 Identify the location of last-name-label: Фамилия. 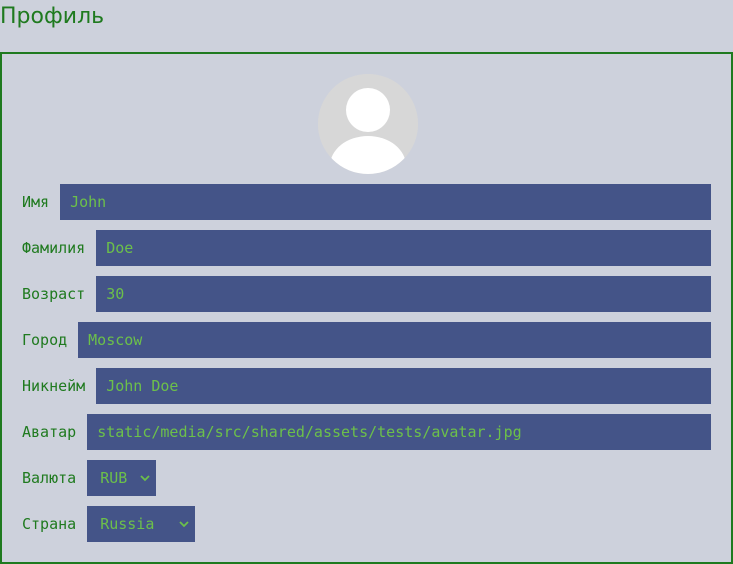
(54, 248).